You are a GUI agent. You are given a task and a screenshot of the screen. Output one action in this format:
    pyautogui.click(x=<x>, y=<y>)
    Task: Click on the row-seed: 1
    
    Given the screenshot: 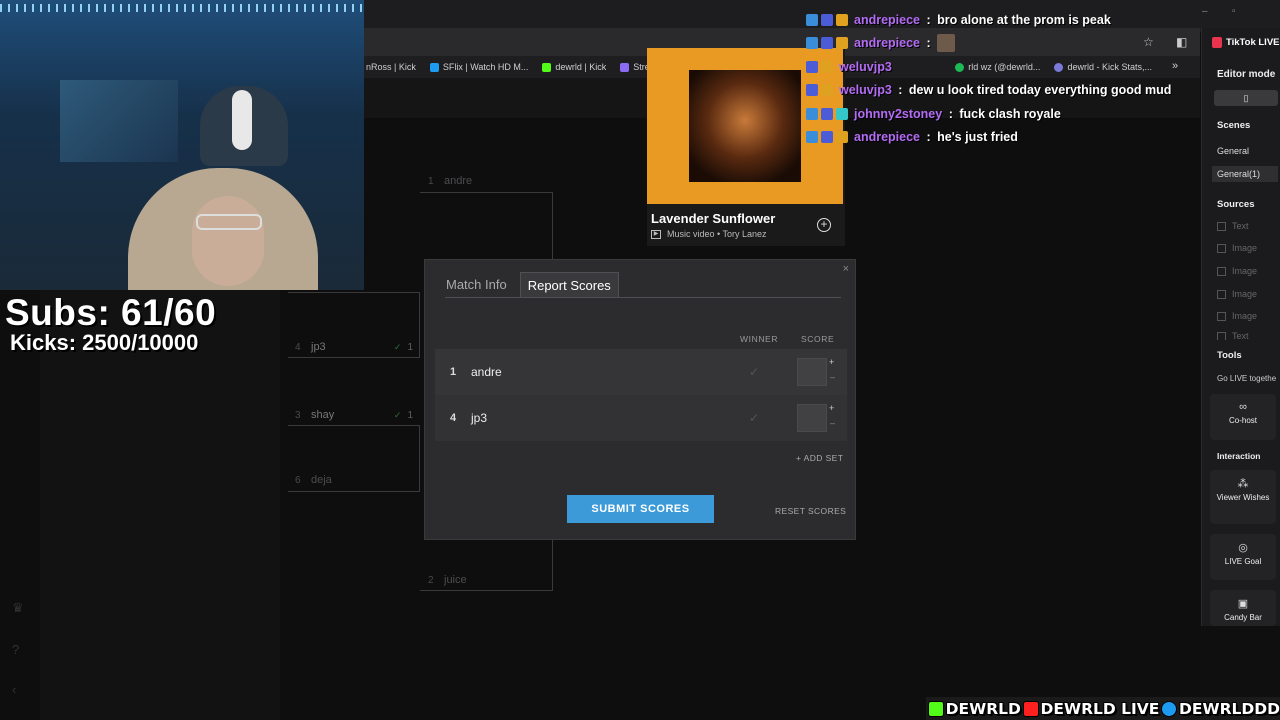 What is the action you would take?
    pyautogui.click(x=453, y=372)
    